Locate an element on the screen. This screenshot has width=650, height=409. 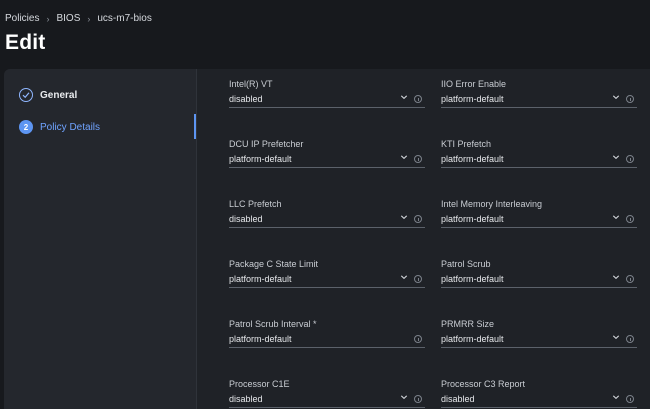
form-field: Intel(R) VT disabled is located at coordinates (327, 93).